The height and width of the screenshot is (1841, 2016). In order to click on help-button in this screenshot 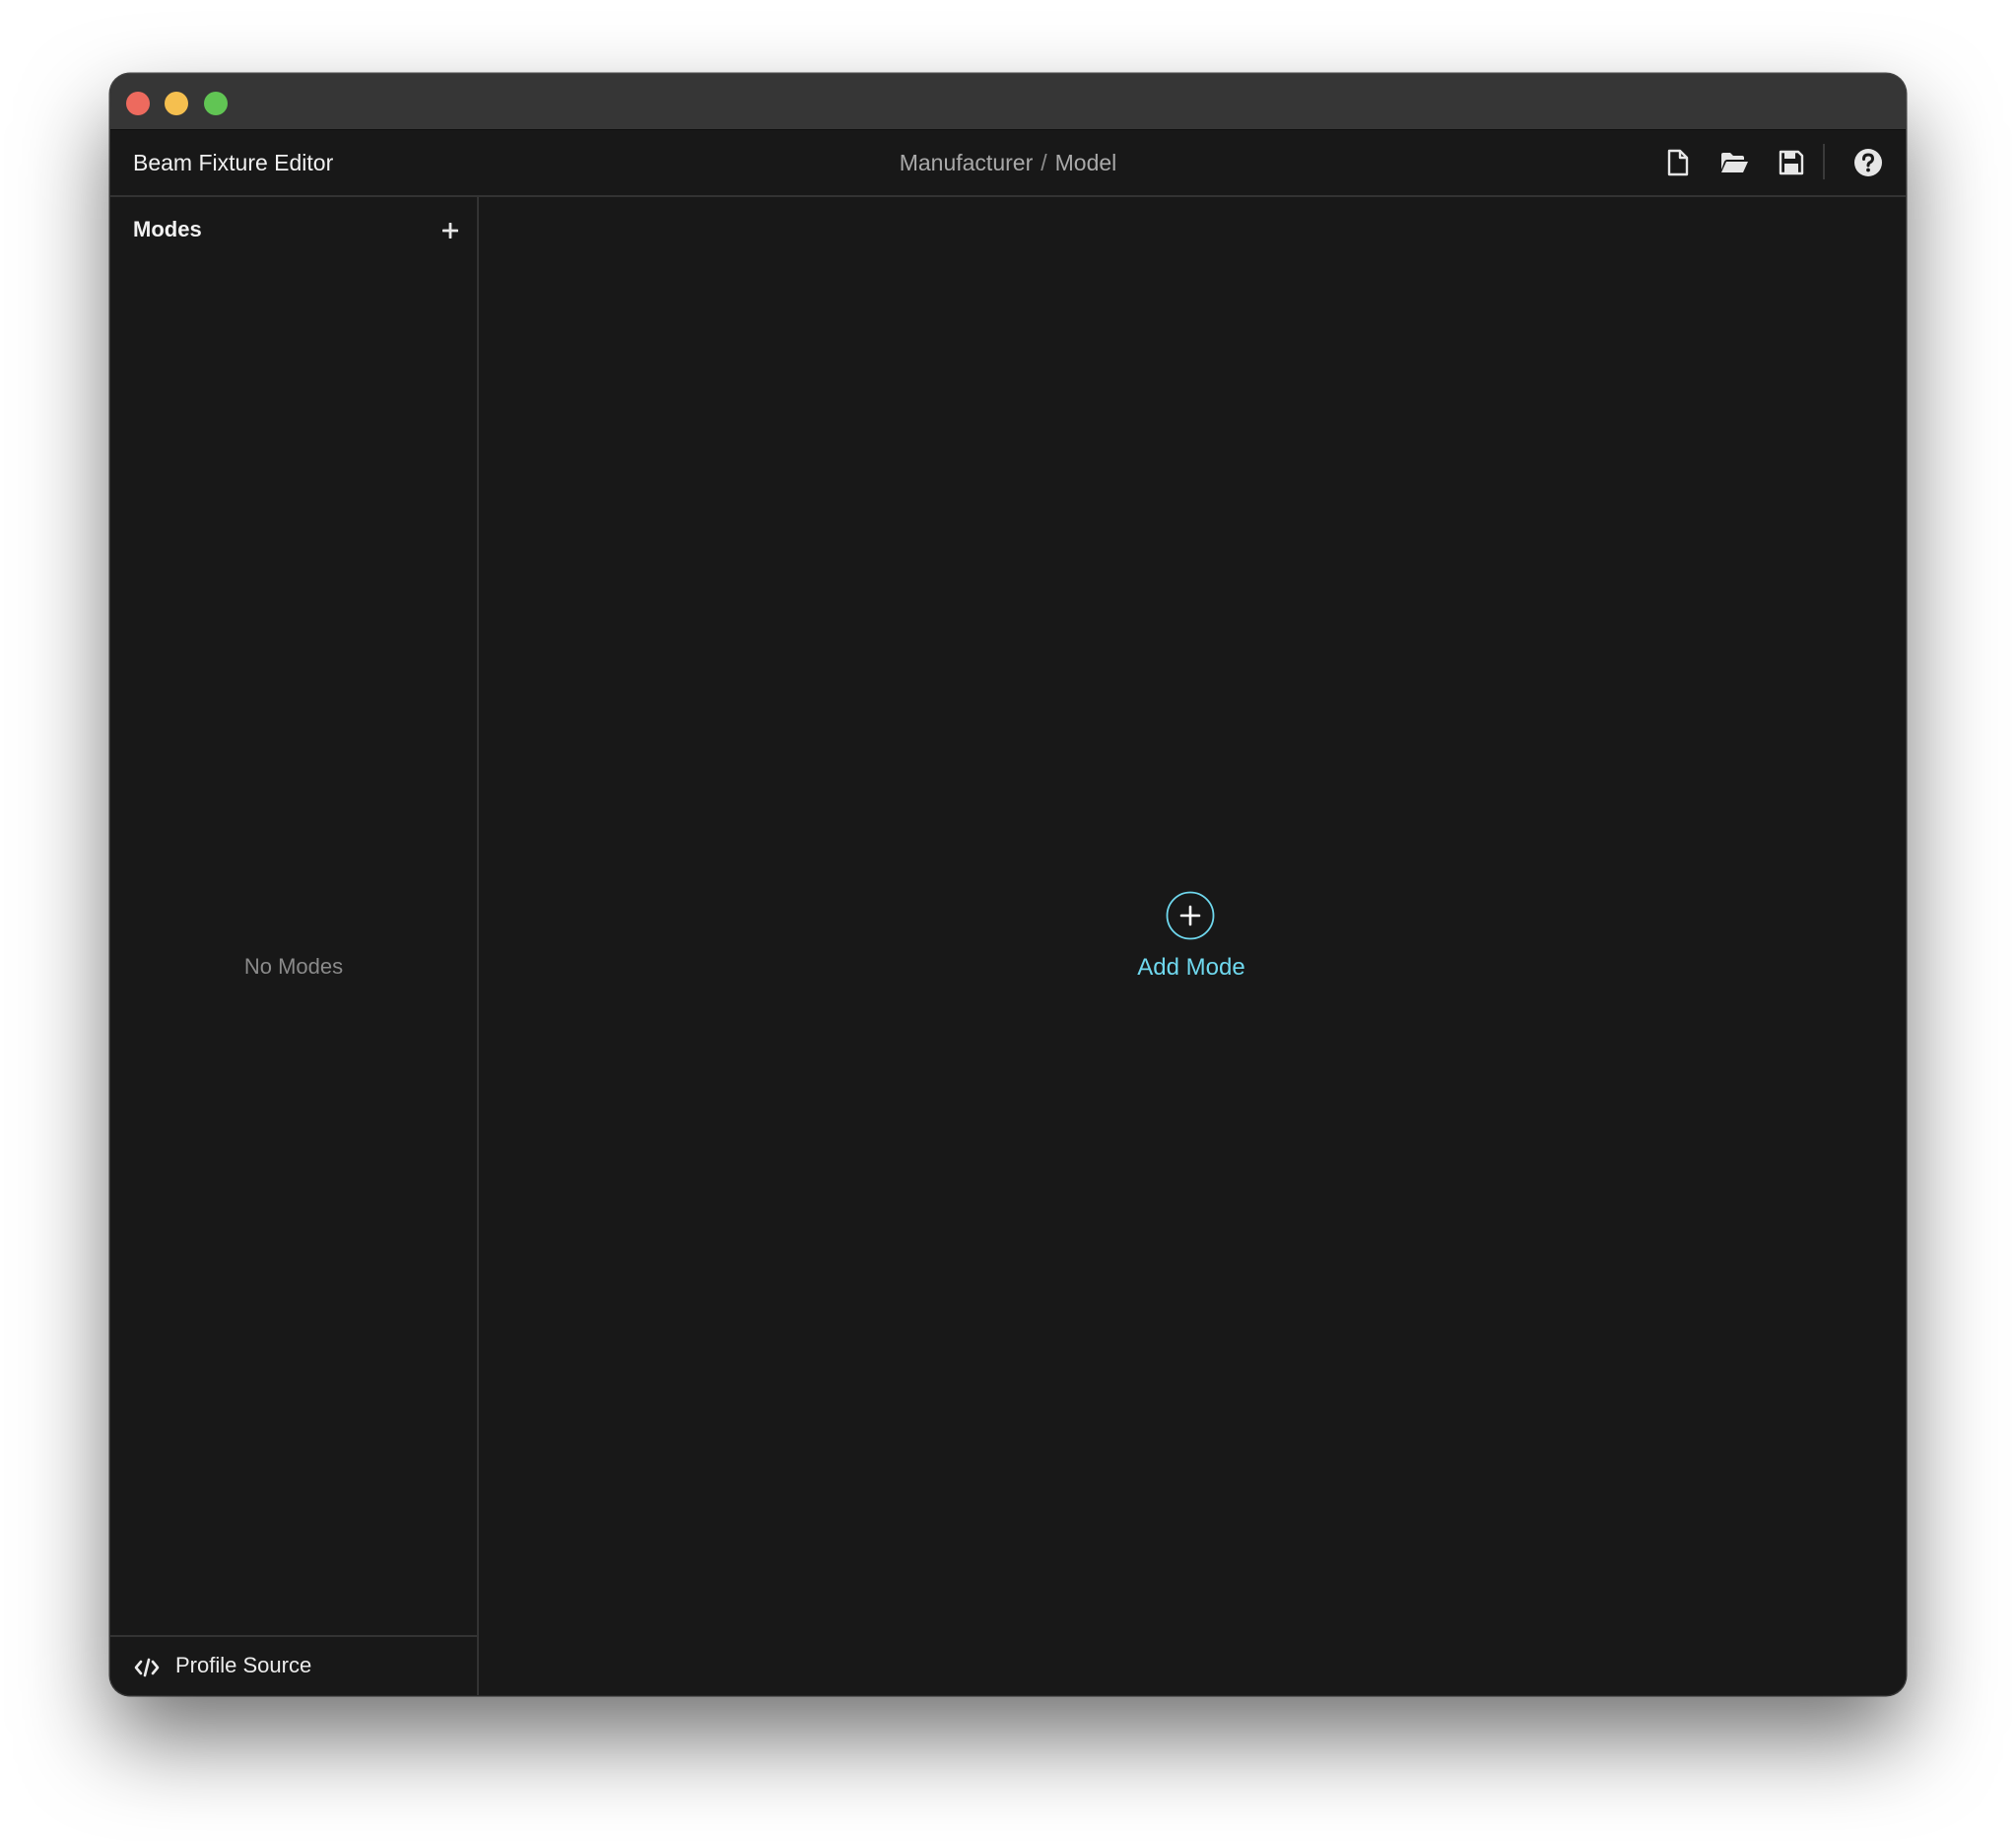, I will do `click(1868, 162)`.